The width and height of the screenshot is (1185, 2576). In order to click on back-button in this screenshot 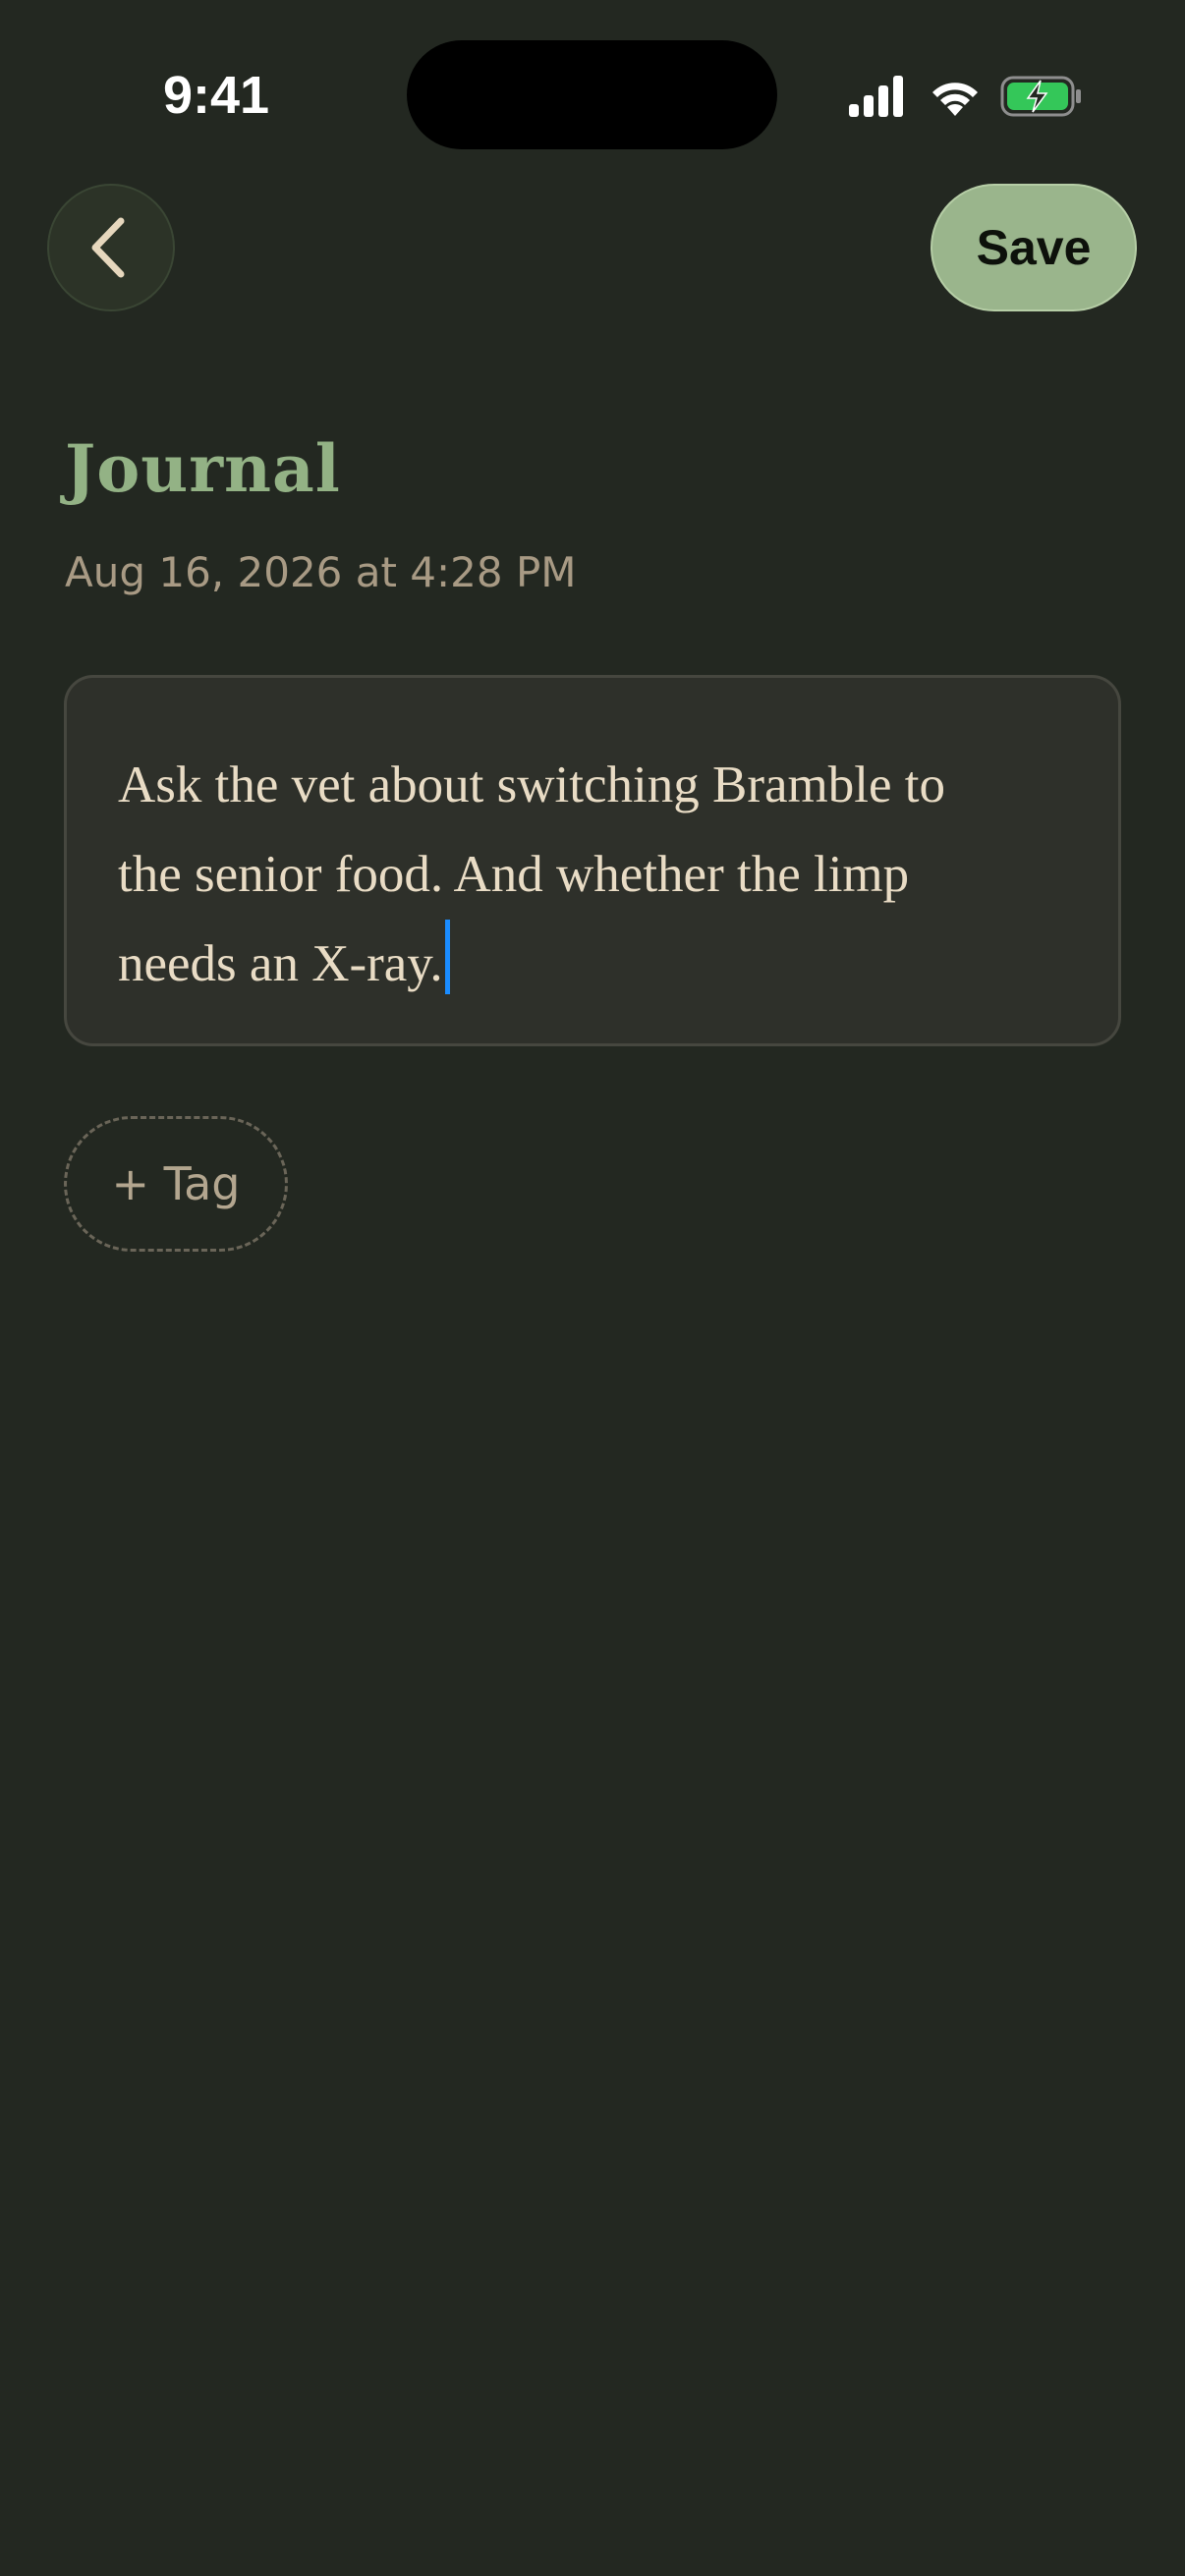, I will do `click(111, 247)`.